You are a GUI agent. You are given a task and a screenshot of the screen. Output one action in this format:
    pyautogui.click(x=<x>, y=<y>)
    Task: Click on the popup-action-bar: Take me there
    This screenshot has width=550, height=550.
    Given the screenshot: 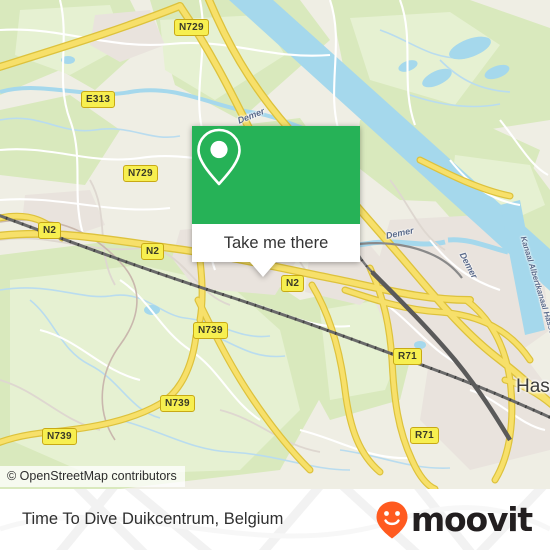 What is the action you would take?
    pyautogui.click(x=276, y=243)
    